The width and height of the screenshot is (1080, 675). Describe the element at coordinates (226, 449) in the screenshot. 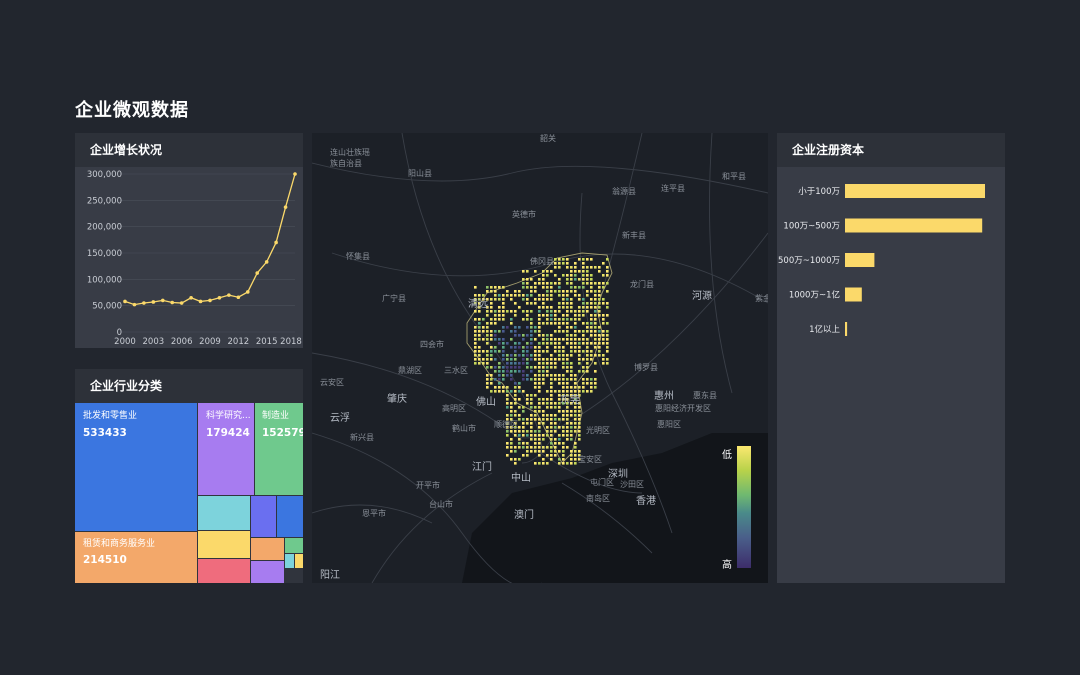

I see `treemap-cell-research: 科学研究... 179424` at that location.